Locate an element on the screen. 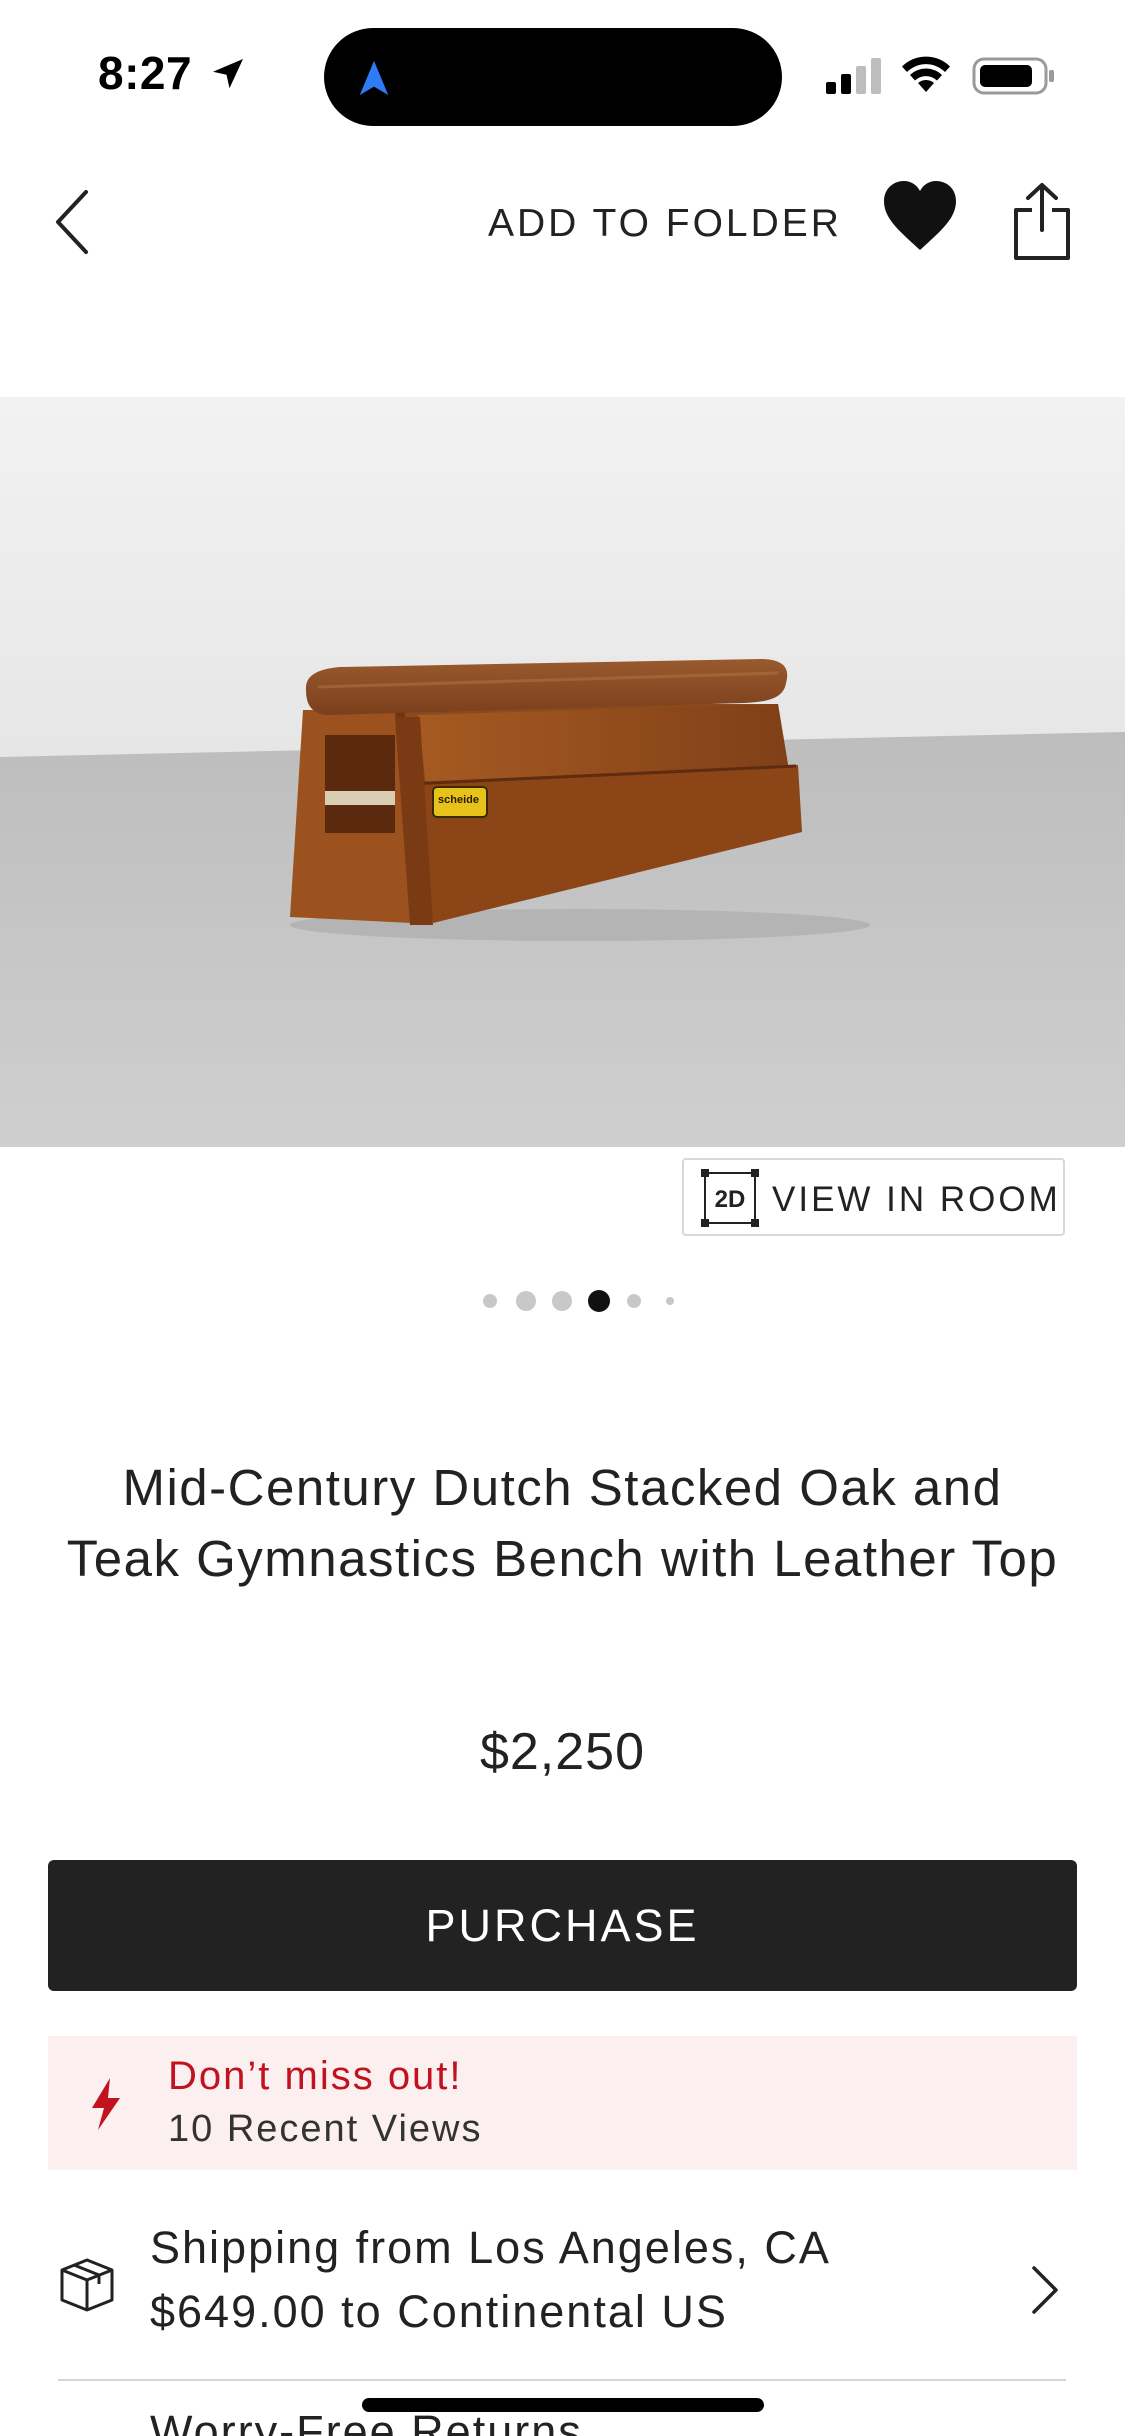 This screenshot has height=2436, width=1125. wifi-icon is located at coordinates (926, 74).